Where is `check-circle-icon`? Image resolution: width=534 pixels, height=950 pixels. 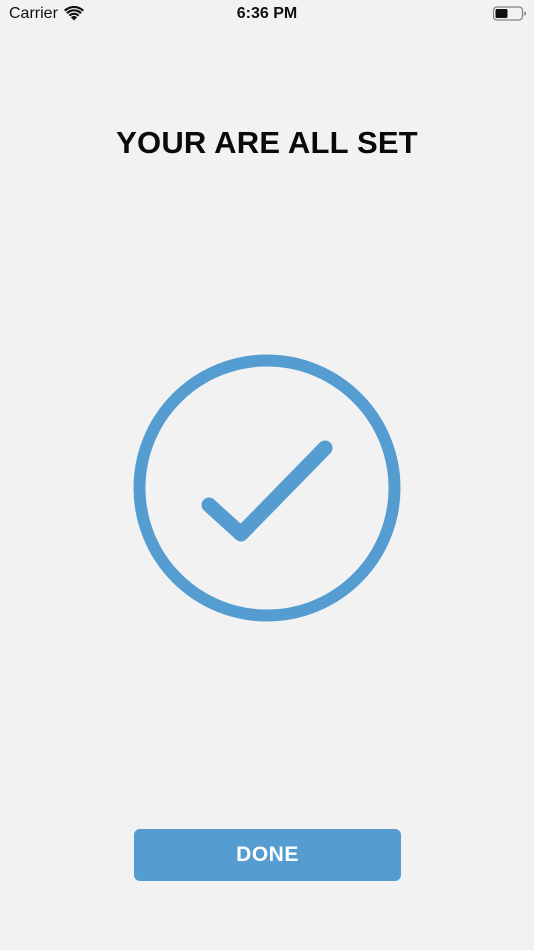 check-circle-icon is located at coordinates (267, 488).